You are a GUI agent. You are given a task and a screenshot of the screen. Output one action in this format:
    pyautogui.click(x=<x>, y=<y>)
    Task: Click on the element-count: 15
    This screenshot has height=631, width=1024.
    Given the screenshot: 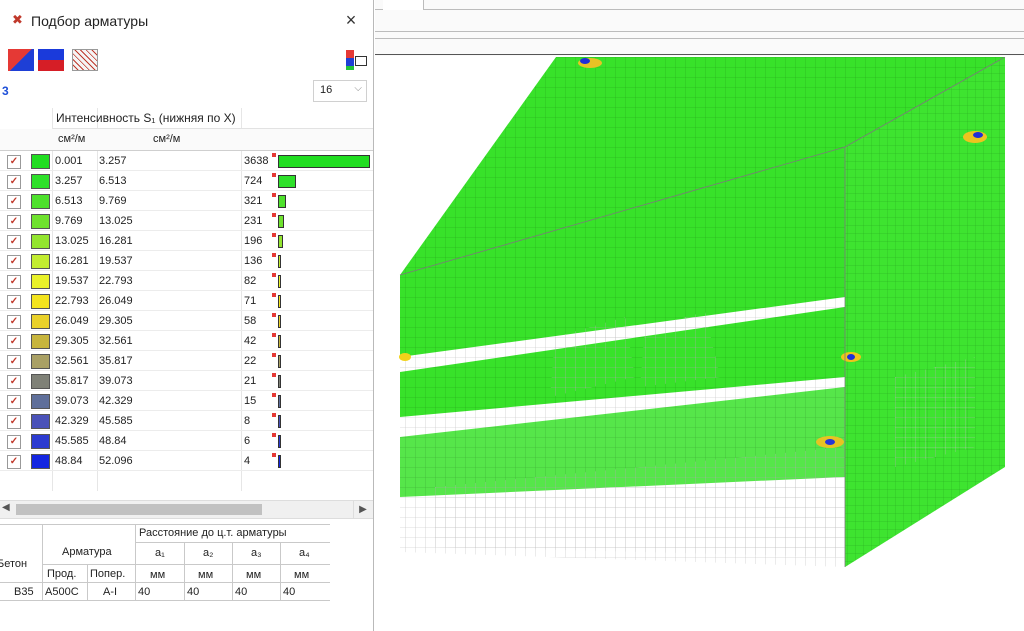 What is the action you would take?
    pyautogui.click(x=250, y=401)
    